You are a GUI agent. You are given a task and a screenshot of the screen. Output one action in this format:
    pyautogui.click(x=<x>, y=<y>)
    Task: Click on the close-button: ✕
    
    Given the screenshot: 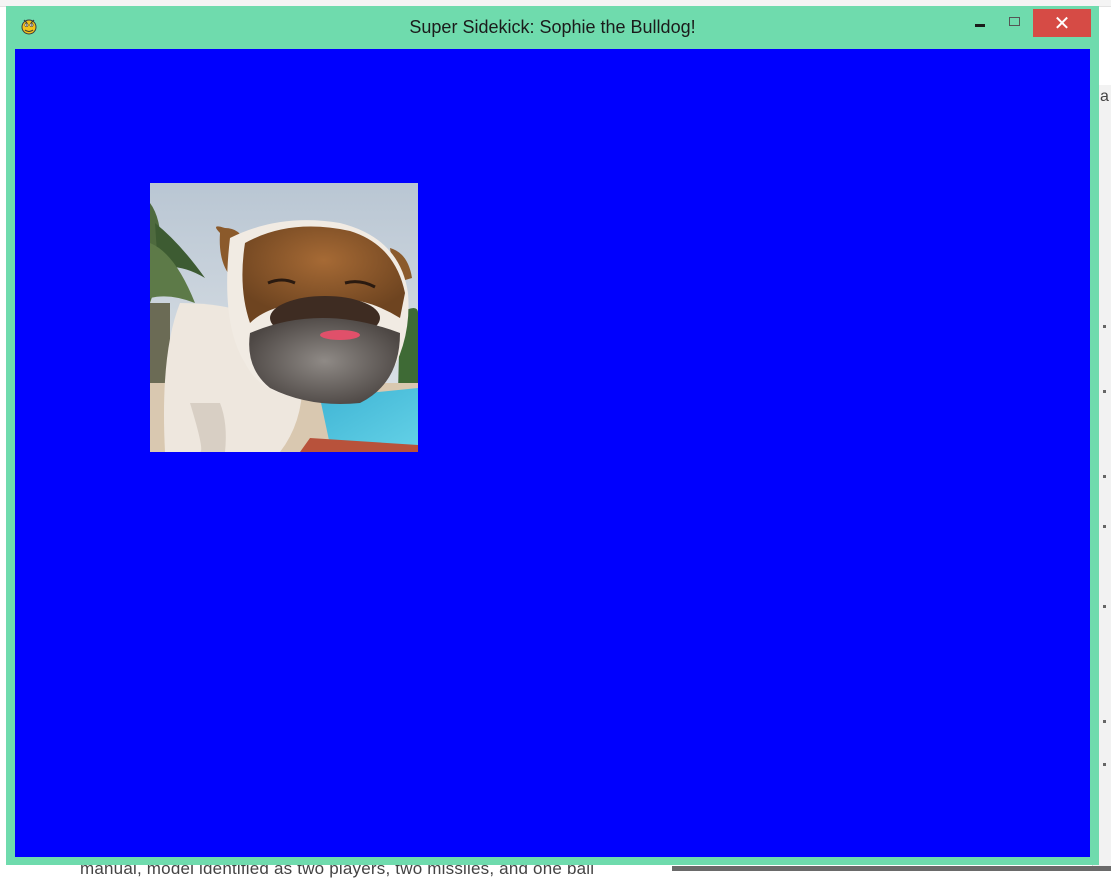 What is the action you would take?
    pyautogui.click(x=1062, y=23)
    